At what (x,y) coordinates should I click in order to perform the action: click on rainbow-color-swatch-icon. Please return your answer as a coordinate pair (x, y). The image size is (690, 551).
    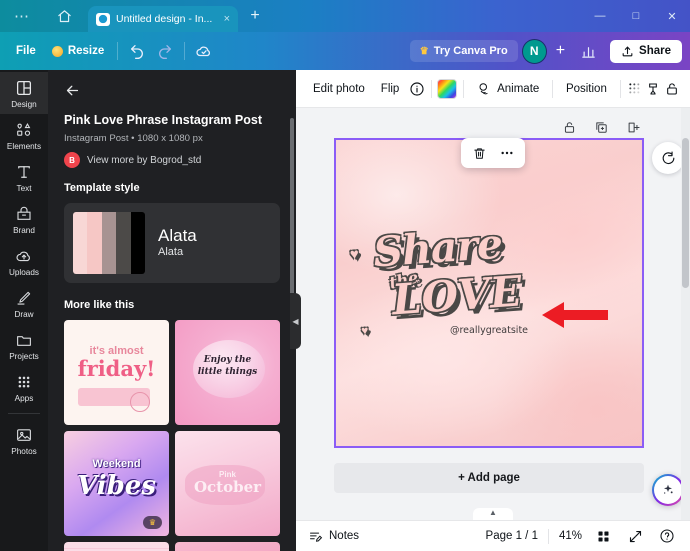
    Looking at the image, I should click on (447, 89).